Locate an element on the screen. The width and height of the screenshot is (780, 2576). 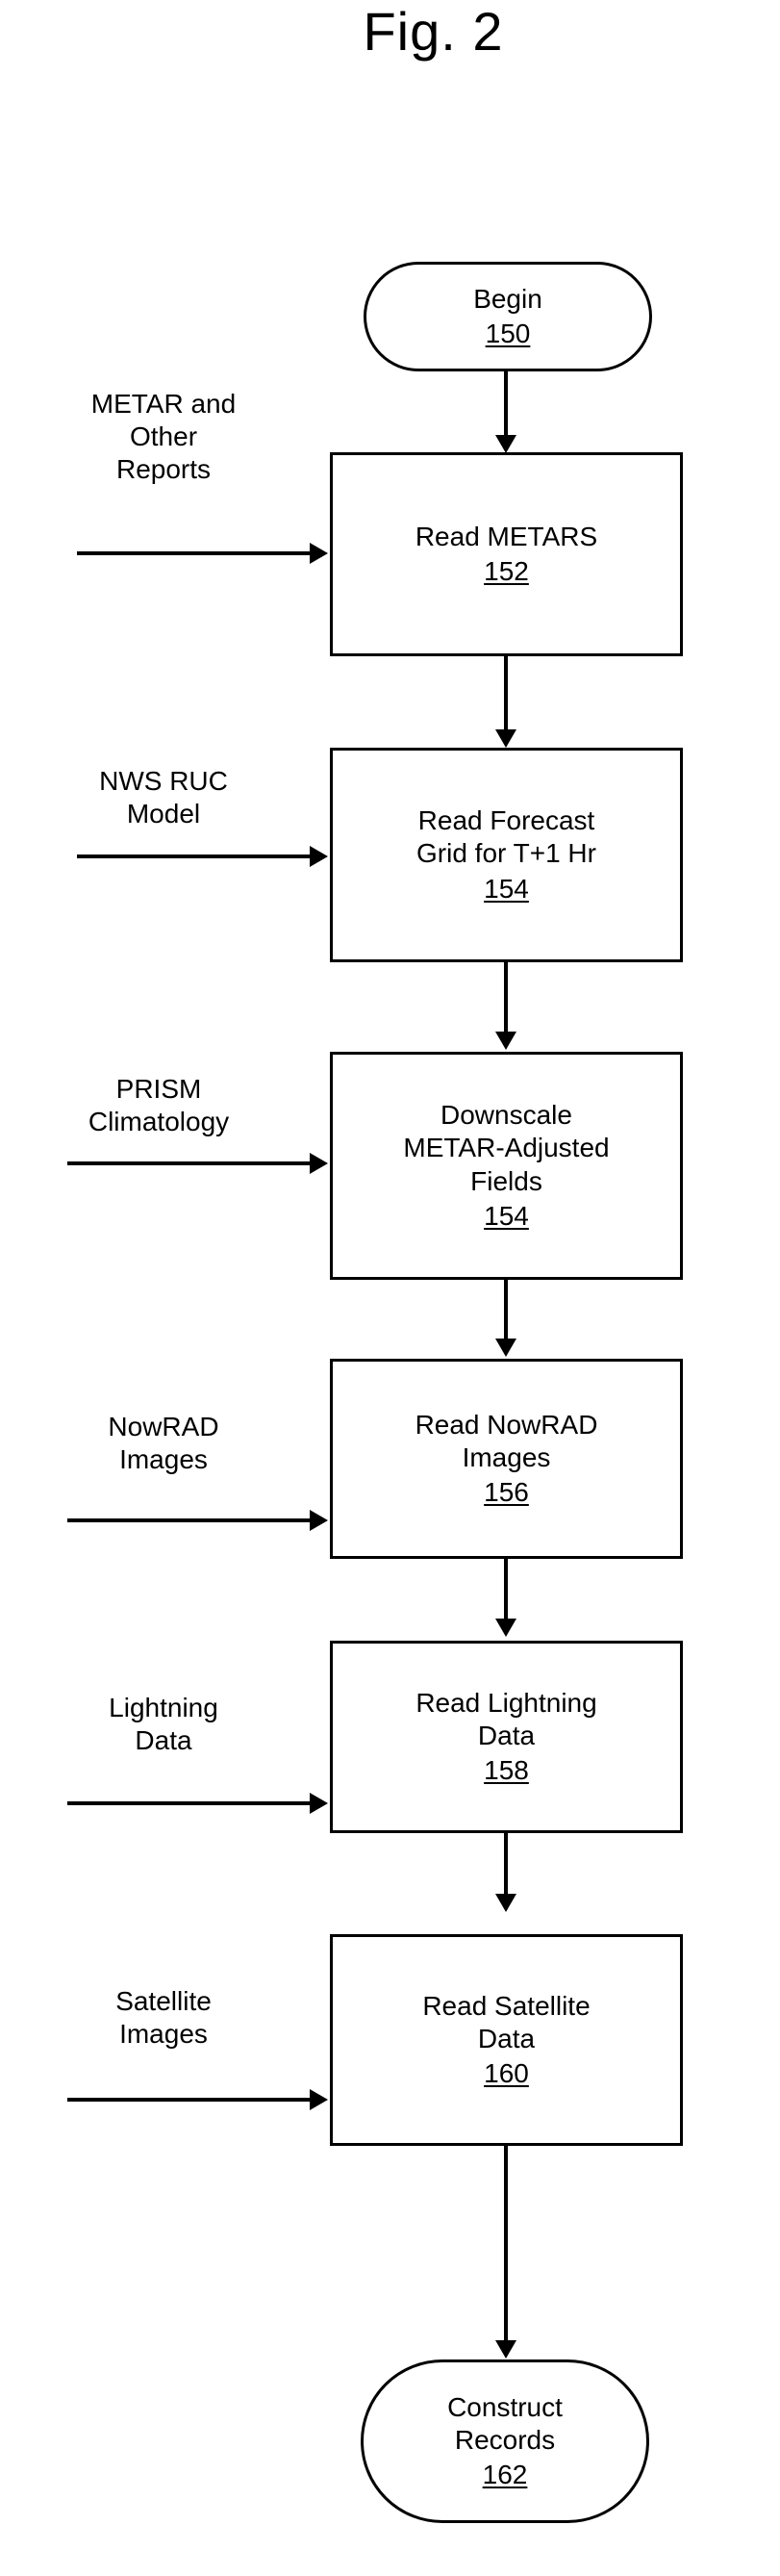
step2-reference: 154 is located at coordinates (507, 888).